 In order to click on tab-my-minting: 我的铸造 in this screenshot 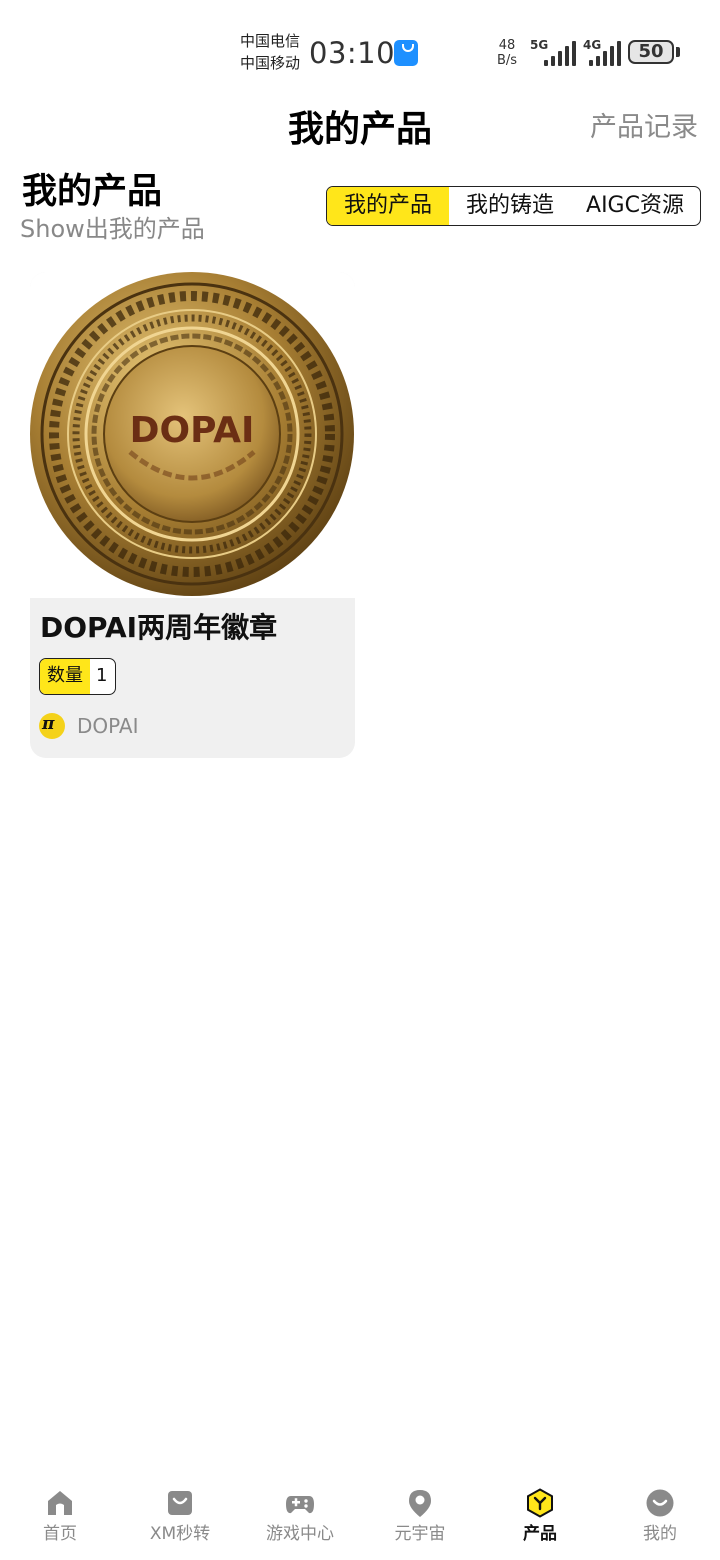, I will do `click(510, 206)`.